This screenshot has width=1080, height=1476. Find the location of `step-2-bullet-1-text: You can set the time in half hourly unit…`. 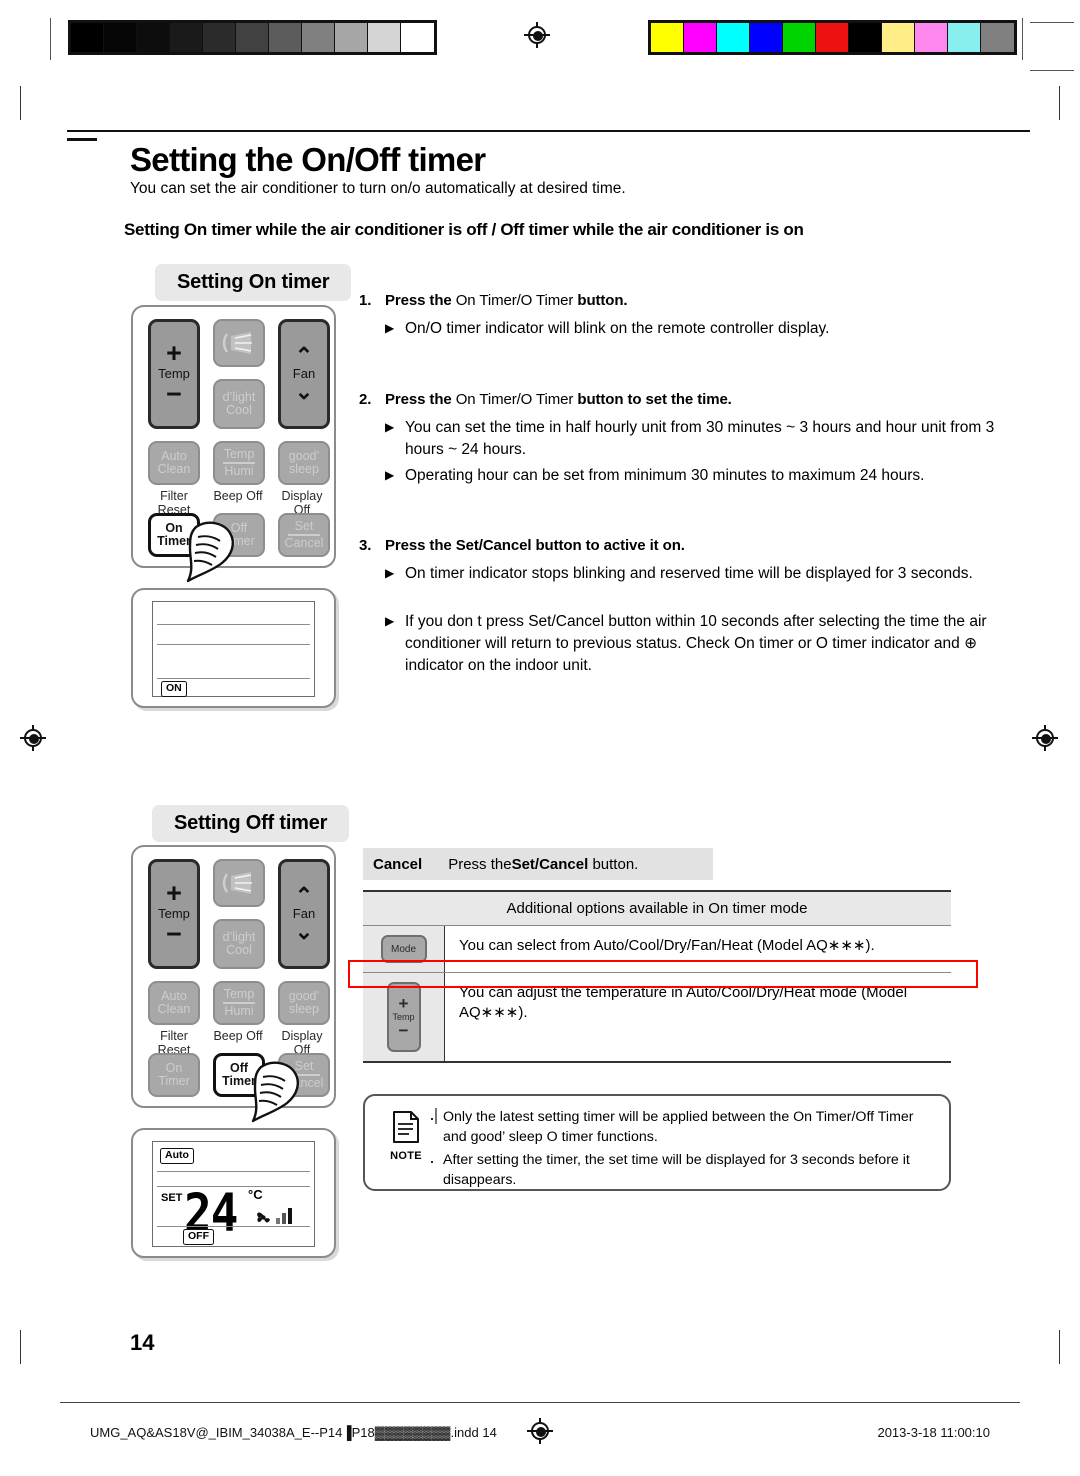

step-2-bullet-1-text: You can set the time in half hourly unit… is located at coordinates (700, 438).